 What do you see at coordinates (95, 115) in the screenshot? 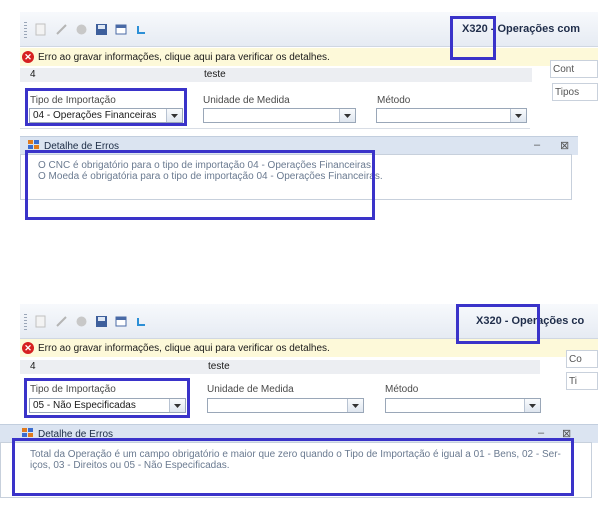
I see `tipo-importacao-value: 04 - Operações Financeiras` at bounding box center [95, 115].